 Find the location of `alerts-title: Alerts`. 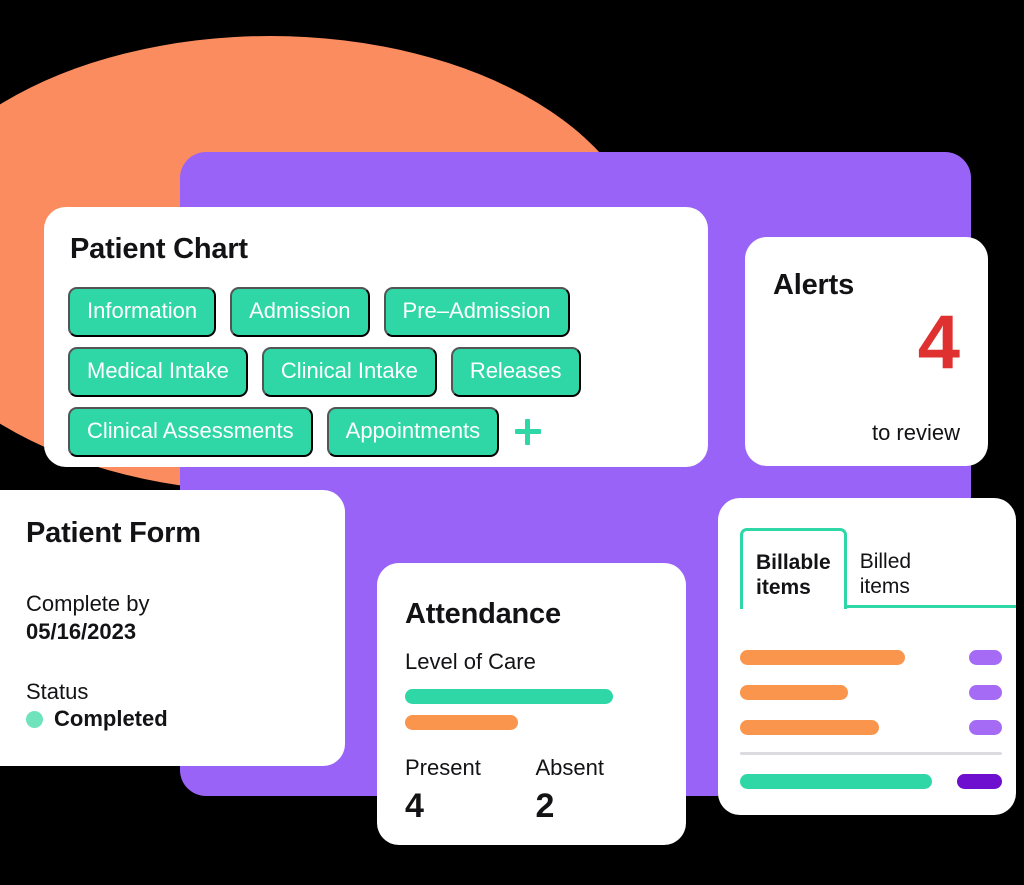

alerts-title: Alerts is located at coordinates (813, 285).